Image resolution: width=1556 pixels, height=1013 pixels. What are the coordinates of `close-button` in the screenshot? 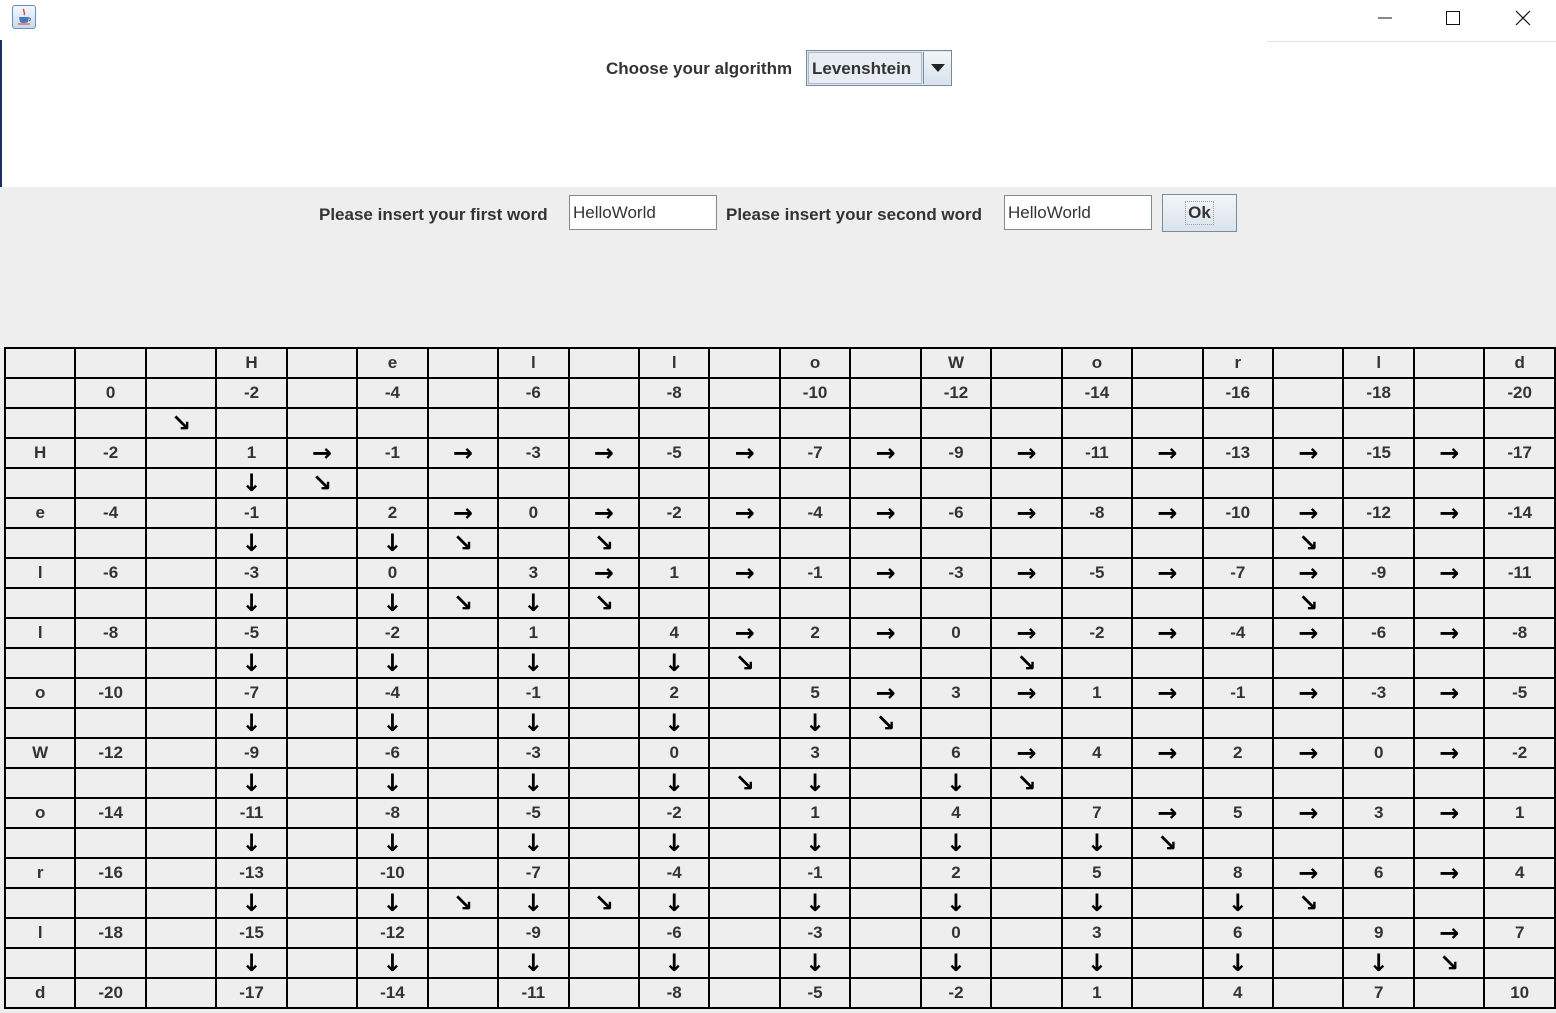 It's located at (1523, 18).